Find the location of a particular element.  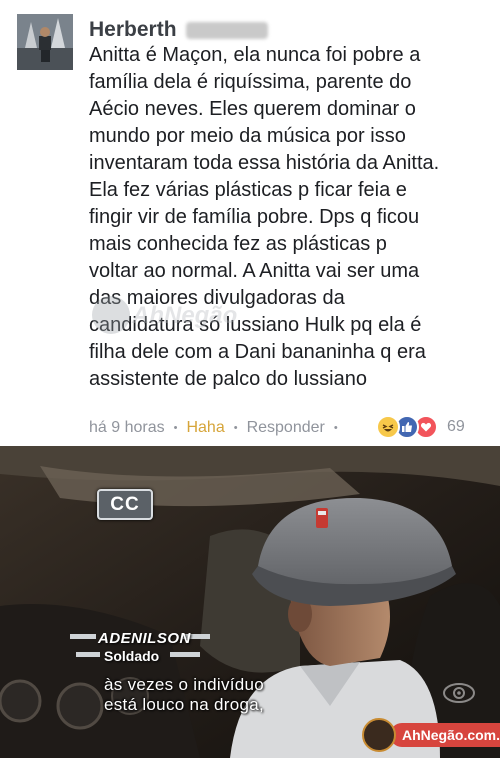

comment-timestamp: há 9 horas is located at coordinates (127, 428).